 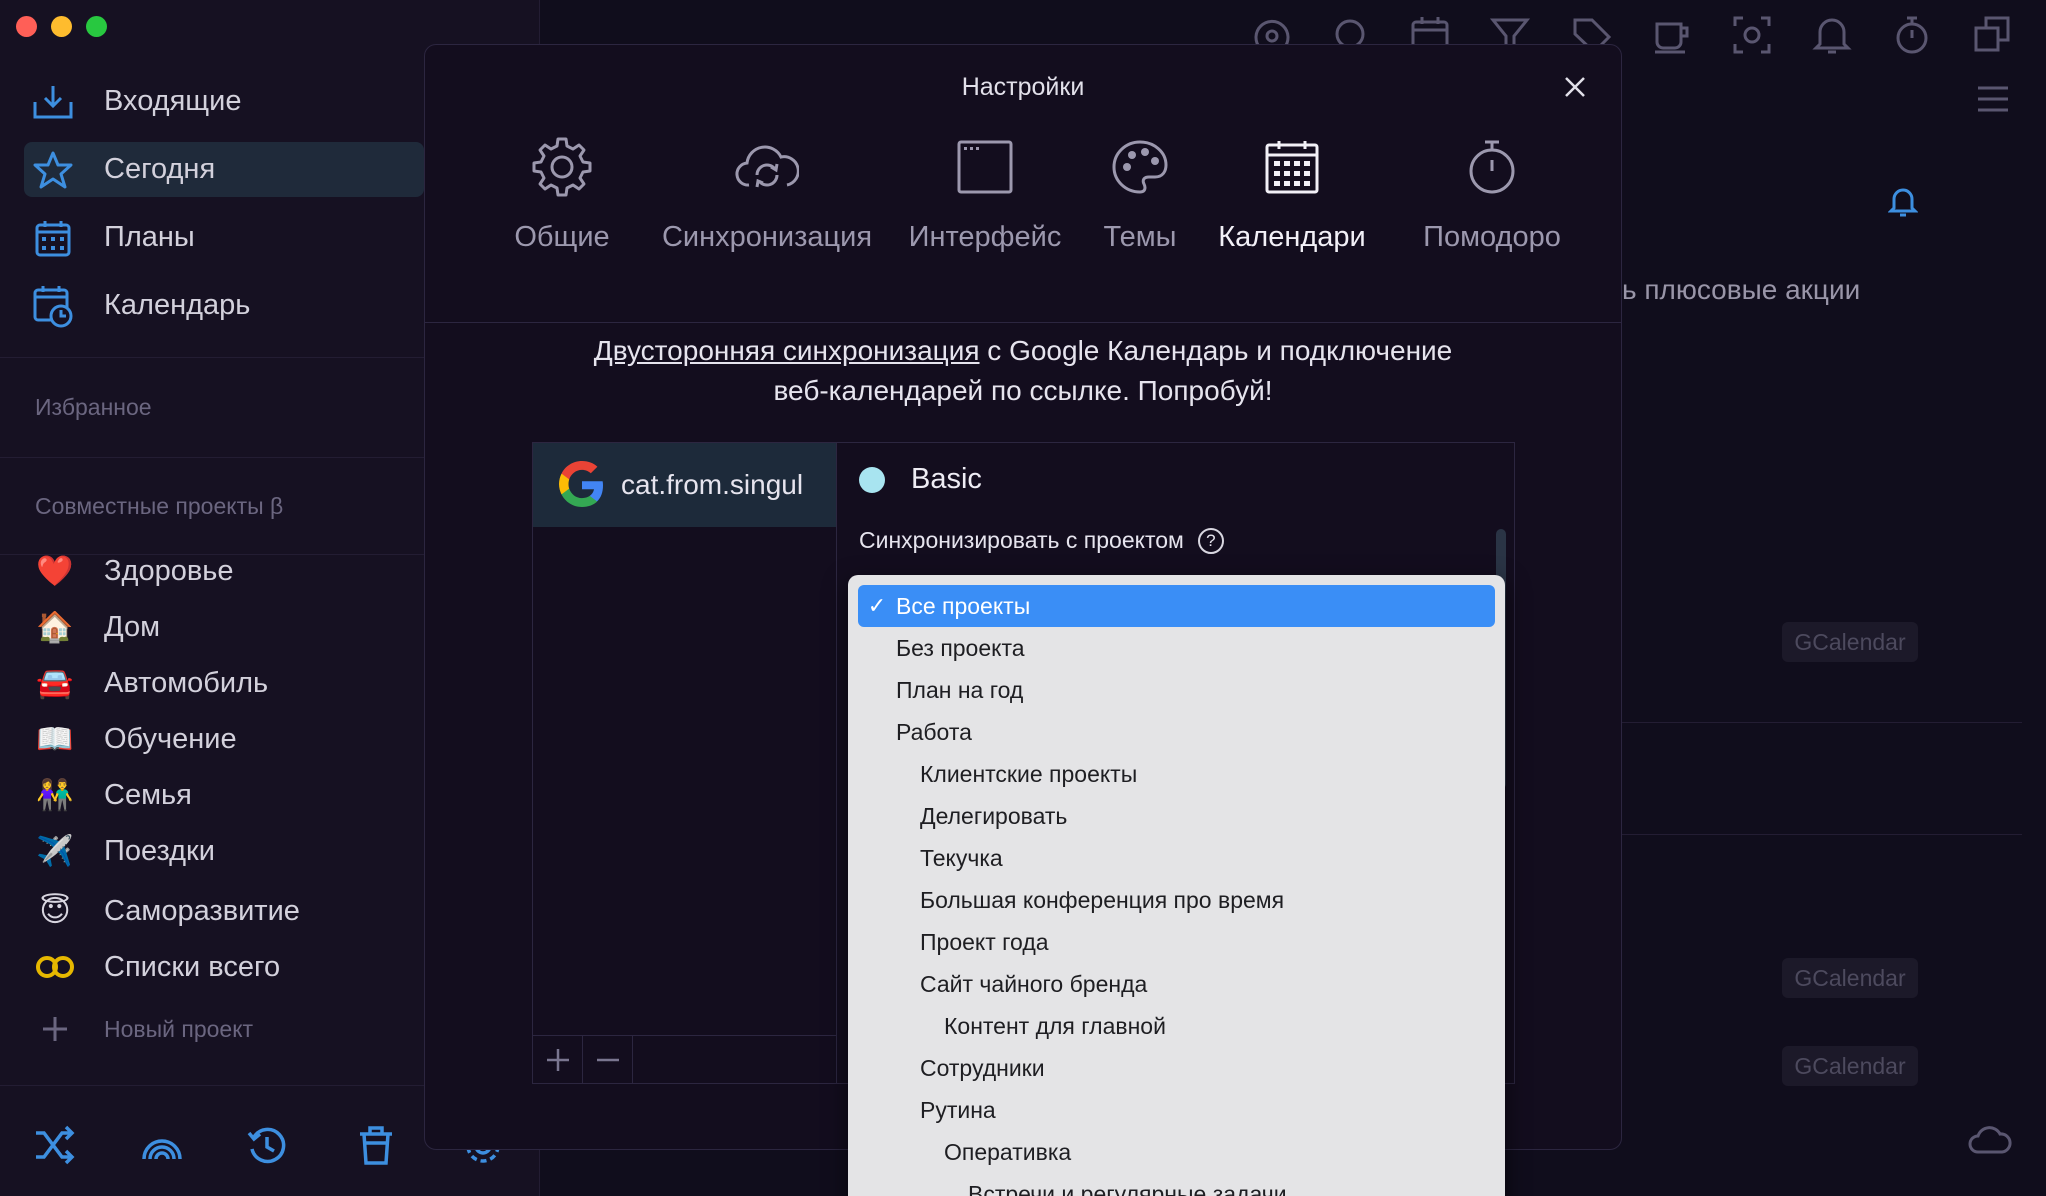 What do you see at coordinates (1993, 99) in the screenshot?
I see `menu-icon` at bounding box center [1993, 99].